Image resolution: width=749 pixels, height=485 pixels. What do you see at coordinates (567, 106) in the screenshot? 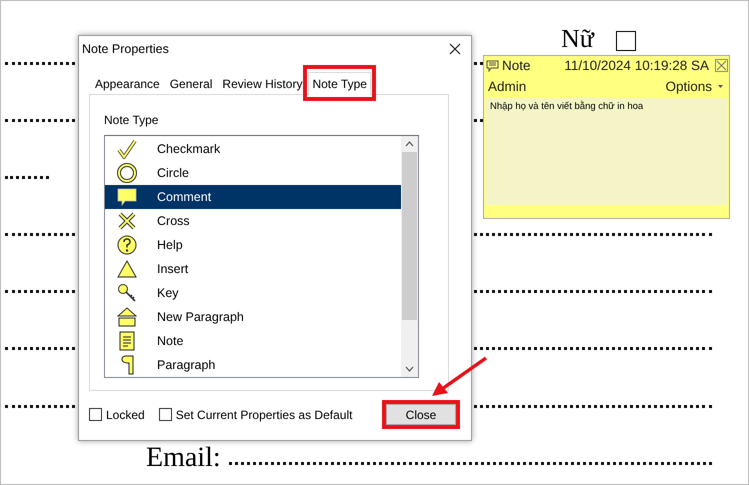
I see `note-text: Nhập họ và tên viết bằng chữ in hoa` at bounding box center [567, 106].